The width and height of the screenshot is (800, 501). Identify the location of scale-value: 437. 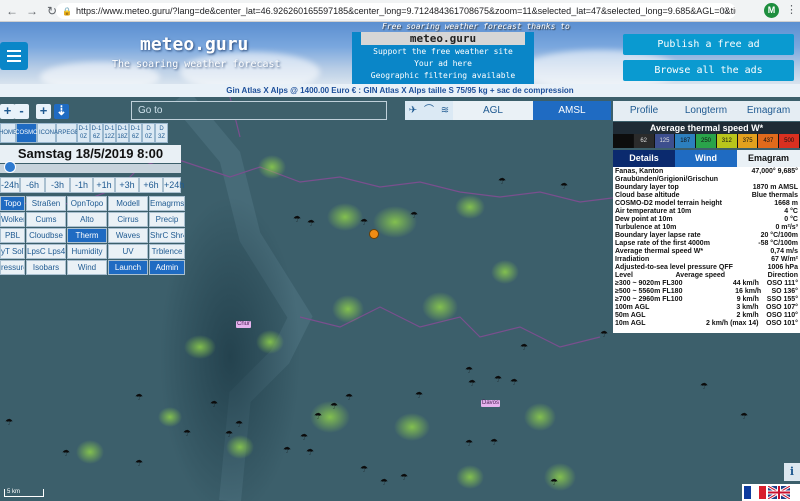
(769, 141).